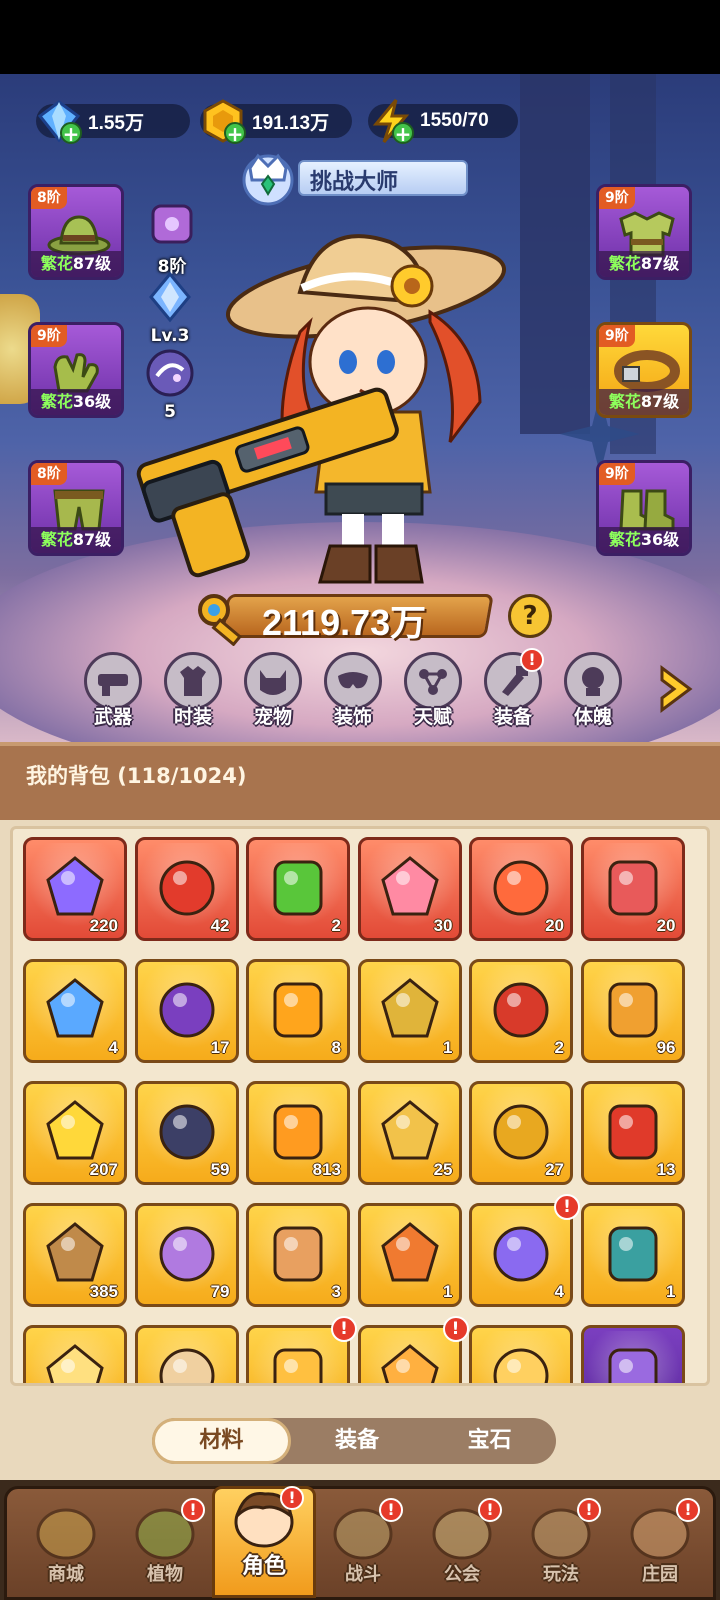  Describe the element at coordinates (192, 717) in the screenshot. I see `func-label: 时装` at that location.